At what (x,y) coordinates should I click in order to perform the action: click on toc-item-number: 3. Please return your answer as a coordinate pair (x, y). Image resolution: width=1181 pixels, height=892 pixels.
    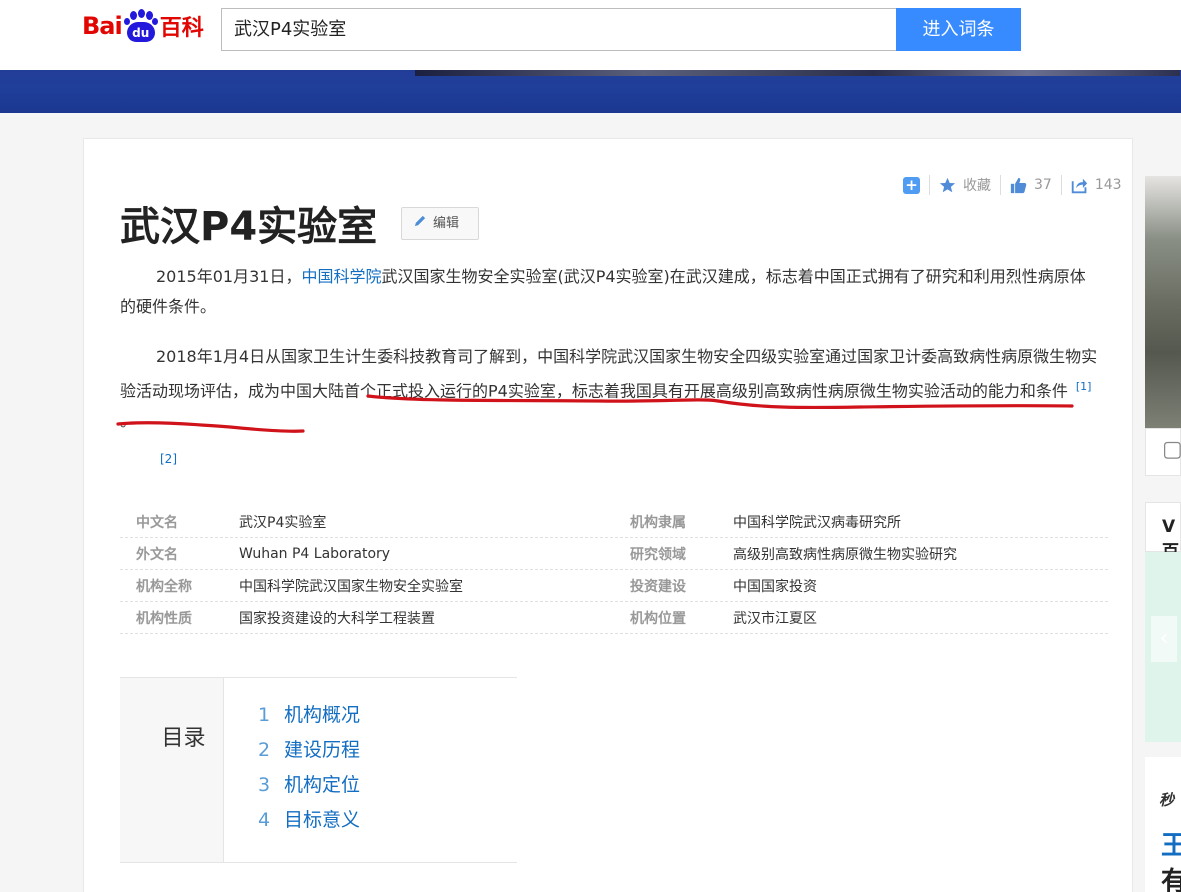
    Looking at the image, I should click on (264, 785).